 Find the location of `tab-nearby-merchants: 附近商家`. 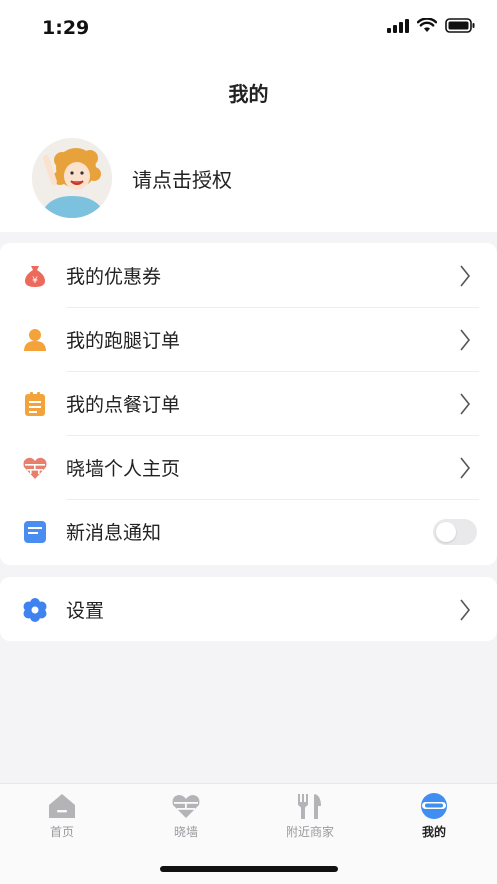

tab-nearby-merchants: 附近商家 is located at coordinates (310, 816).